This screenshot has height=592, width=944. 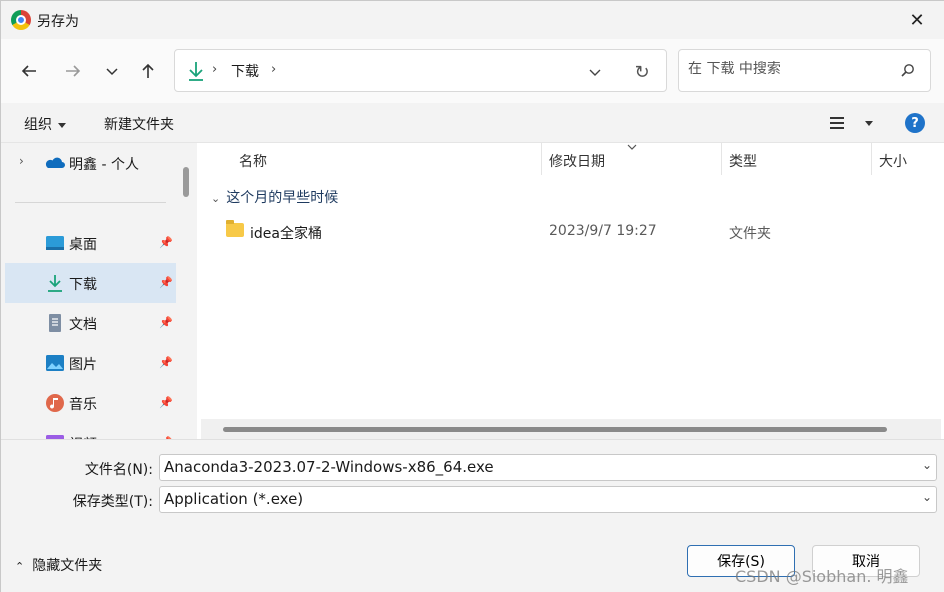 I want to click on search-input, so click(x=788, y=69).